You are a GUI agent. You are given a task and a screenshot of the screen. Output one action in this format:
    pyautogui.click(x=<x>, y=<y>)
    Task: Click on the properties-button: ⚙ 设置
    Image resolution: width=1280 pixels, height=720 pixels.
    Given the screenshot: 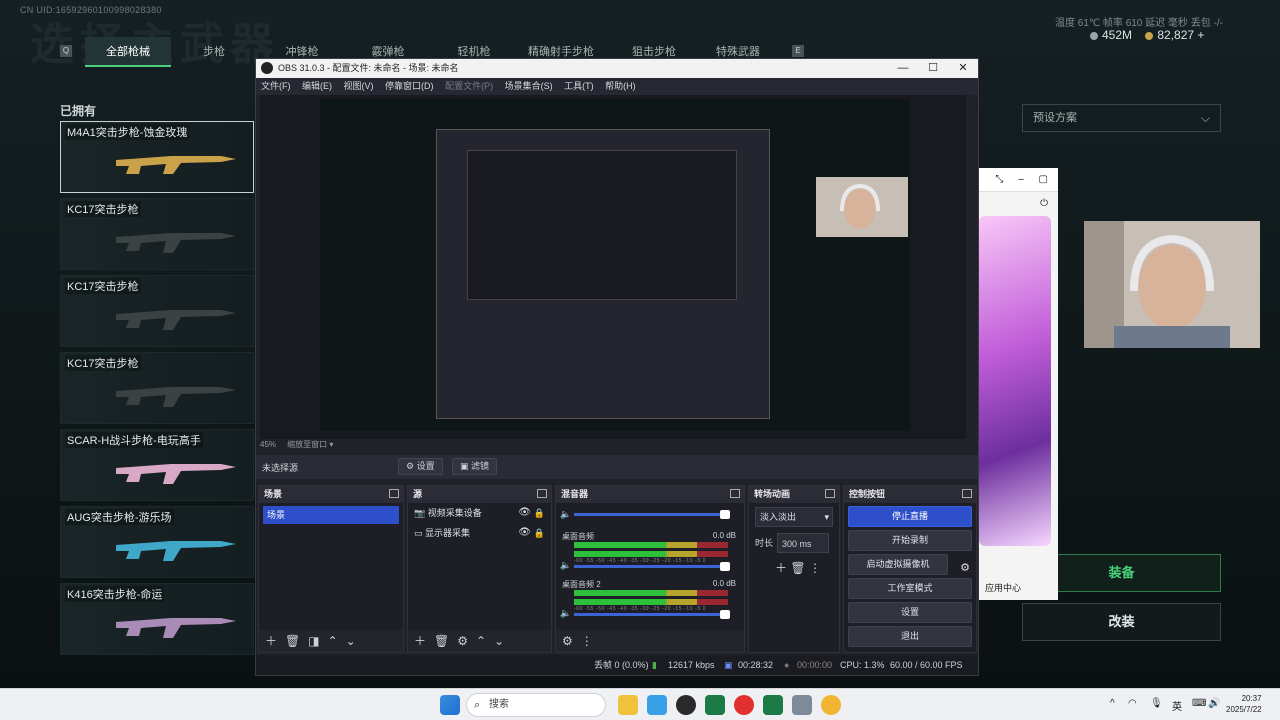 What is the action you would take?
    pyautogui.click(x=420, y=466)
    